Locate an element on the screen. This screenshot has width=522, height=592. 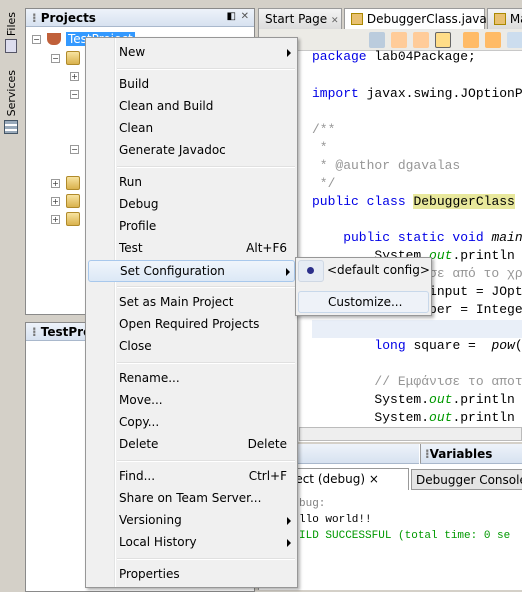
services-tab: Services is located at coordinates (12, 102).